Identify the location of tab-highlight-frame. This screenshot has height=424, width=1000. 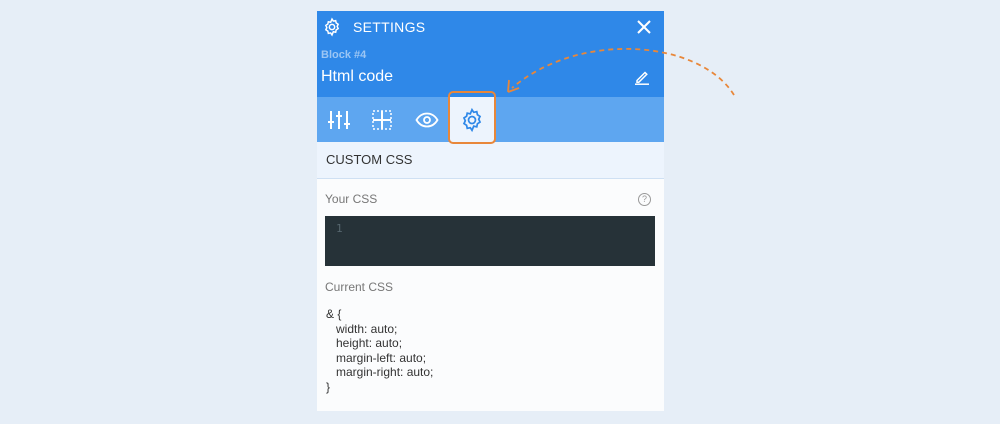
(472, 117).